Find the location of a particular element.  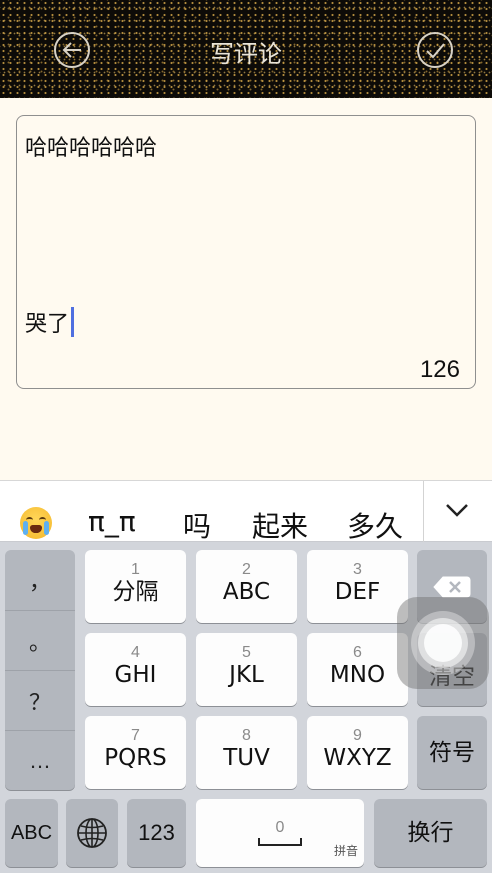

key-label: JKL is located at coordinates (246, 674).